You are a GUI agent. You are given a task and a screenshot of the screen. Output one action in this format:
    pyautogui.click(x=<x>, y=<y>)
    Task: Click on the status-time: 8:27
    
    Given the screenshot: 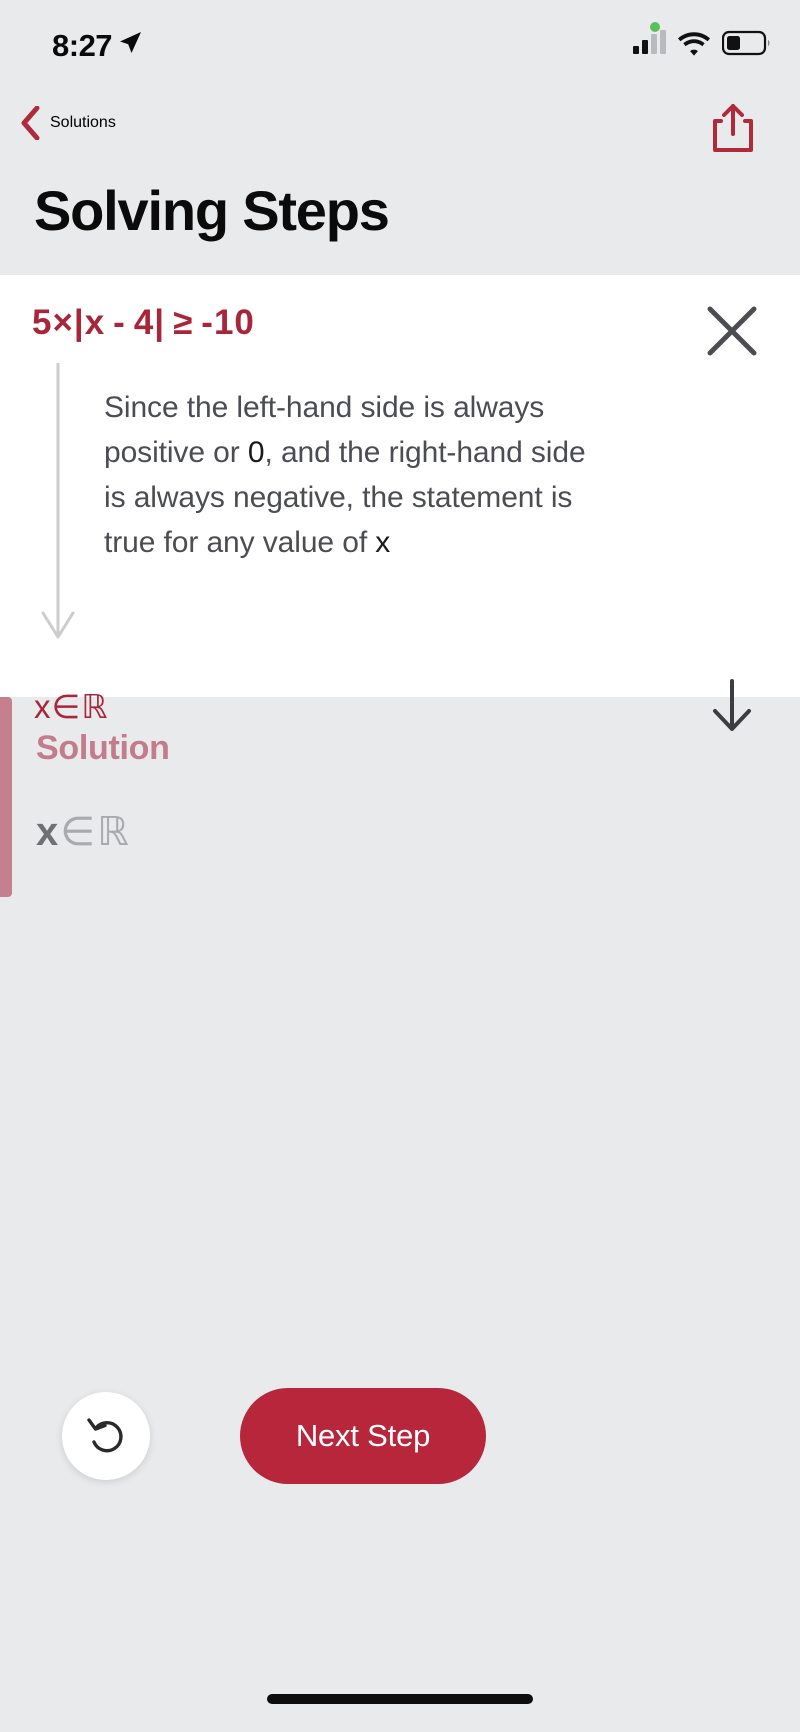 What is the action you would take?
    pyautogui.click(x=82, y=45)
    